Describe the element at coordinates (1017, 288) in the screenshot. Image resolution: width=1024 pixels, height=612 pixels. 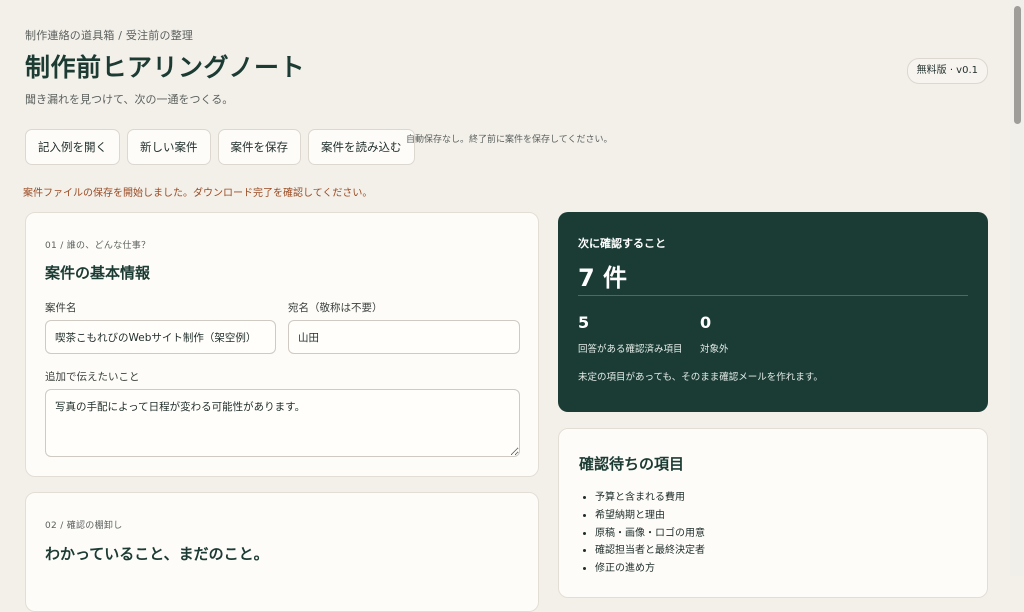
I see `scrollbar` at that location.